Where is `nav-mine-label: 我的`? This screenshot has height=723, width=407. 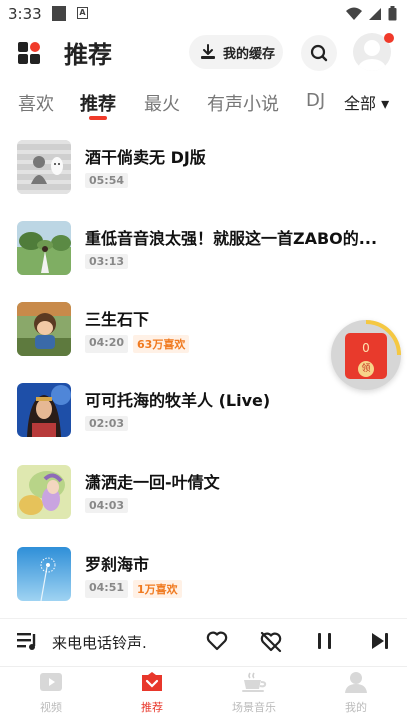 nav-mine-label: 我的 is located at coordinates (356, 707).